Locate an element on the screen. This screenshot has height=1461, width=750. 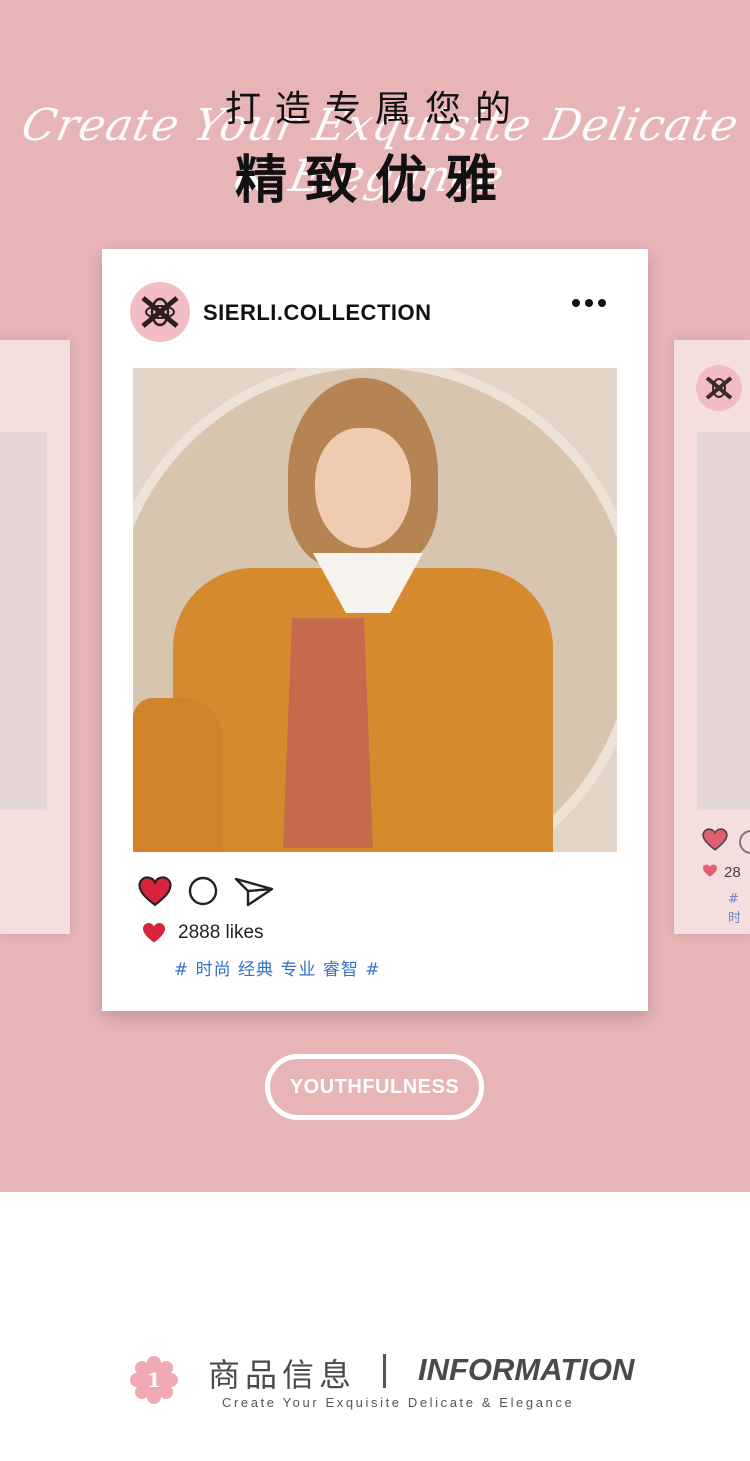
youthfulness-label: YOUTHFULNESS is located at coordinates (374, 1086).